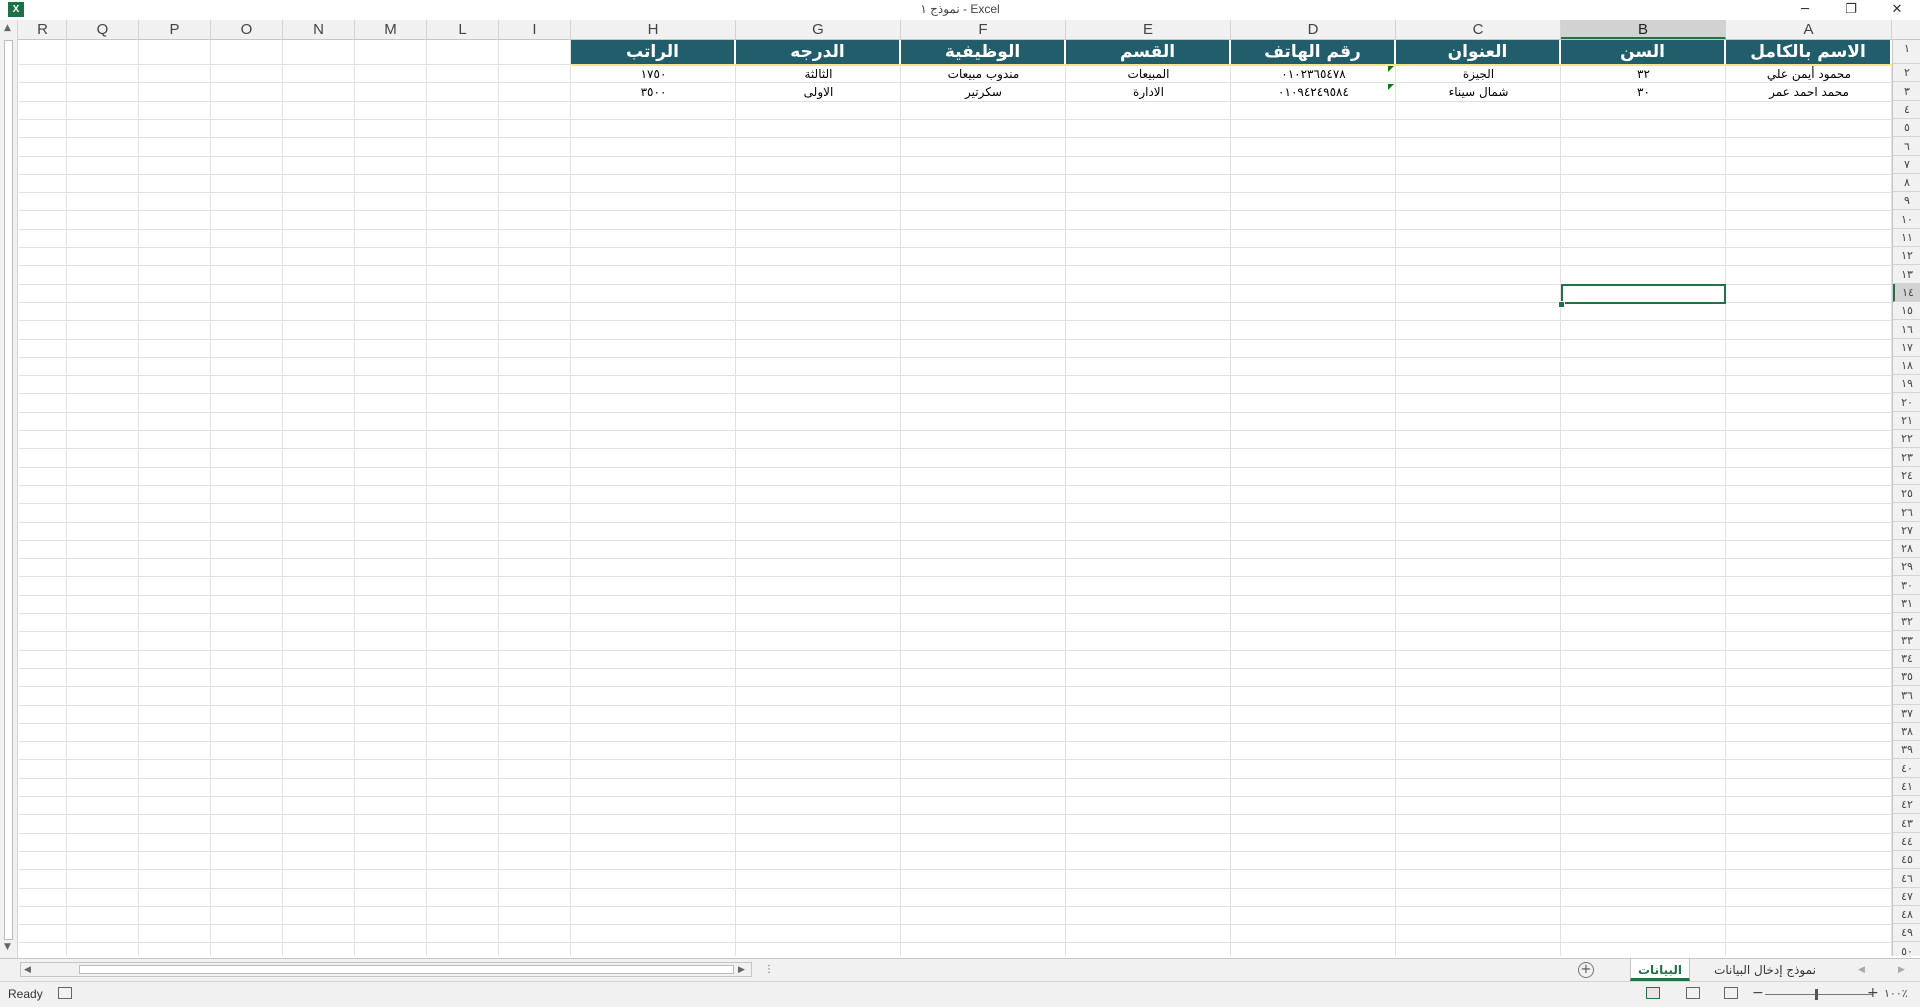 This screenshot has width=1920, height=1007. I want to click on row-header: ٢٠, so click(1906, 403).